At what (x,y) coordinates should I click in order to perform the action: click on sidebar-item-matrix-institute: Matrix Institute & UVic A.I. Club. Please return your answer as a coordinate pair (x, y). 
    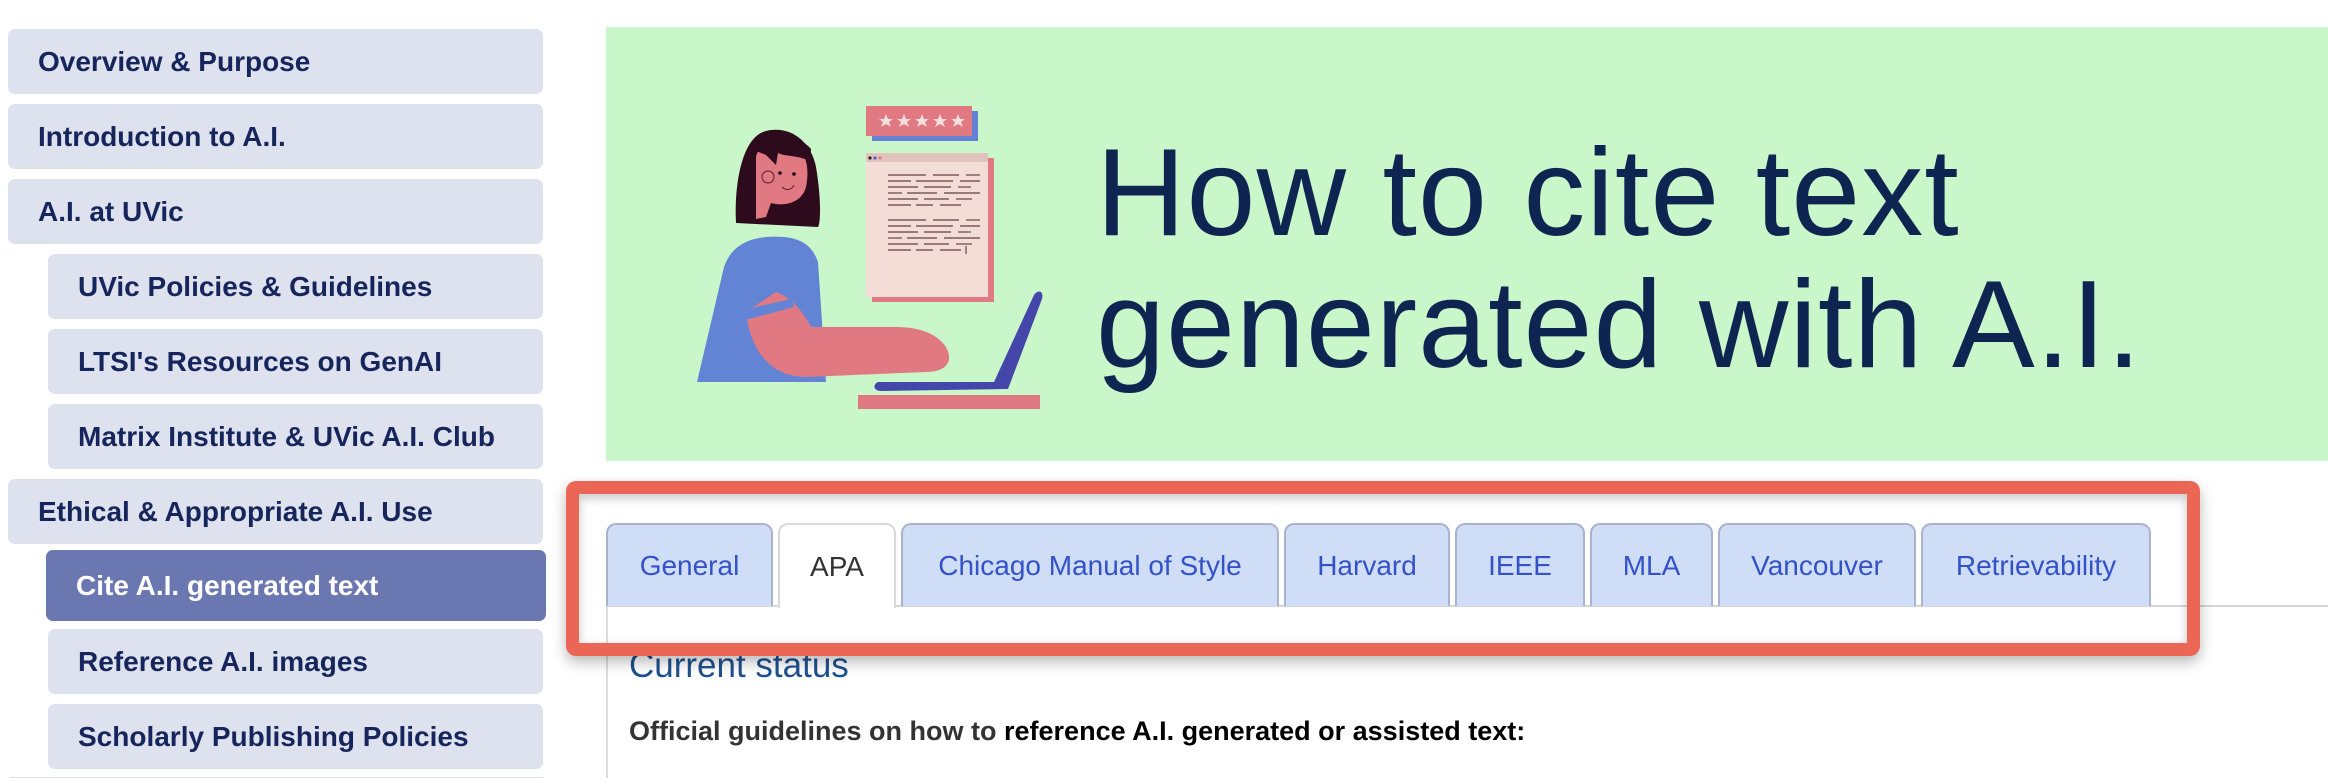
    Looking at the image, I should click on (295, 436).